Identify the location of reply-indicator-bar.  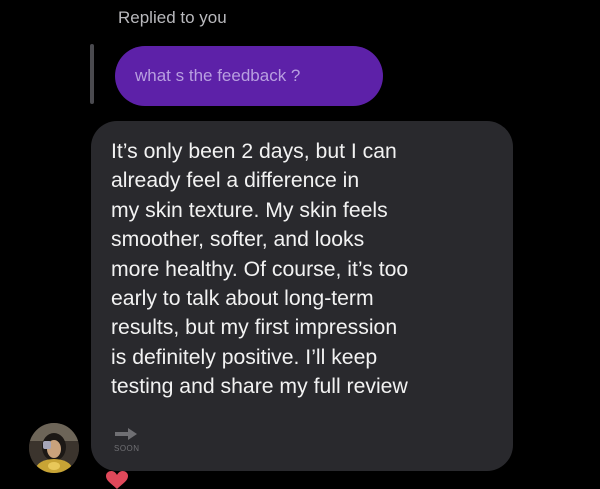
(92, 74).